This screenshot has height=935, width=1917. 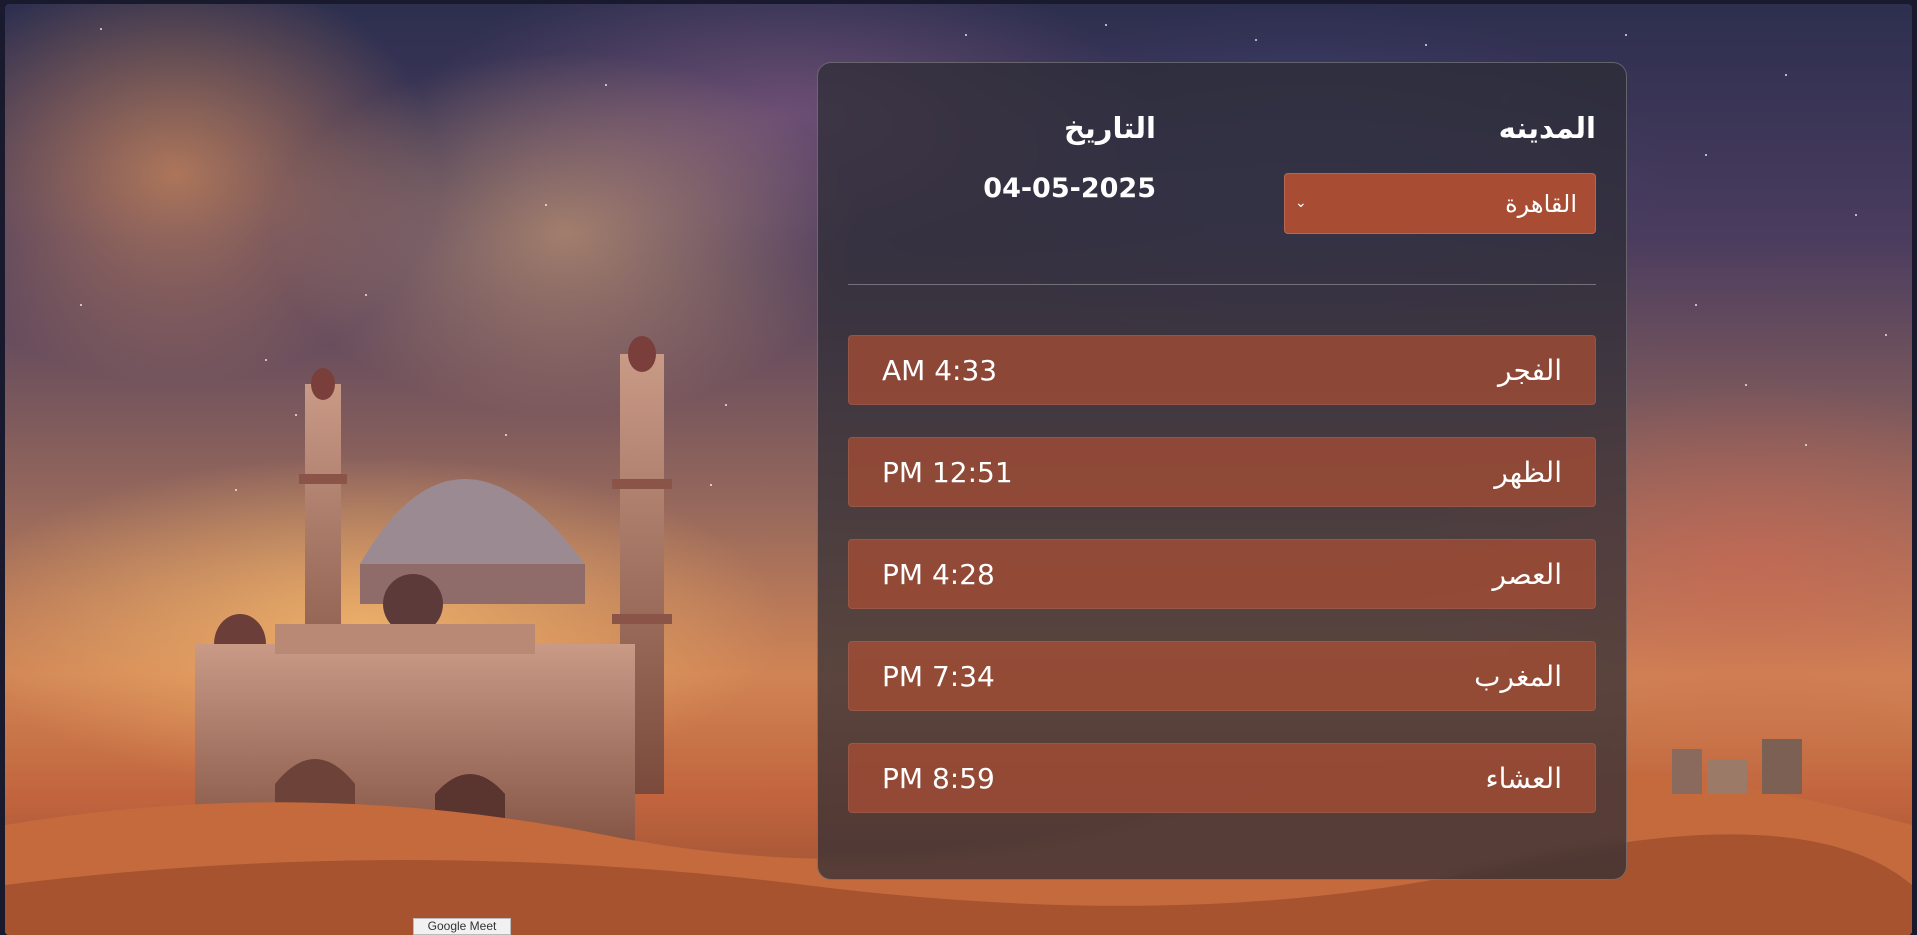 I want to click on prayer-name: الظهر, so click(x=1528, y=472).